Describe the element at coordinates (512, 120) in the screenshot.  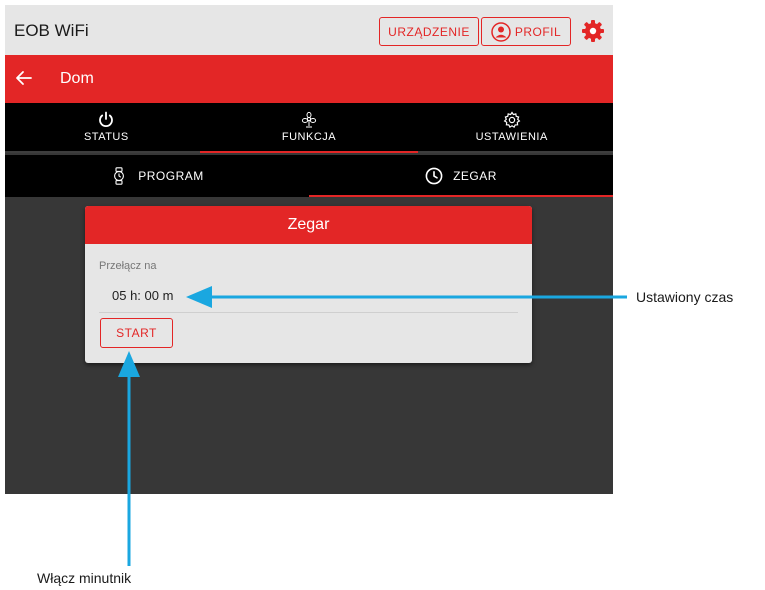
I see `gear-outline-icon` at that location.